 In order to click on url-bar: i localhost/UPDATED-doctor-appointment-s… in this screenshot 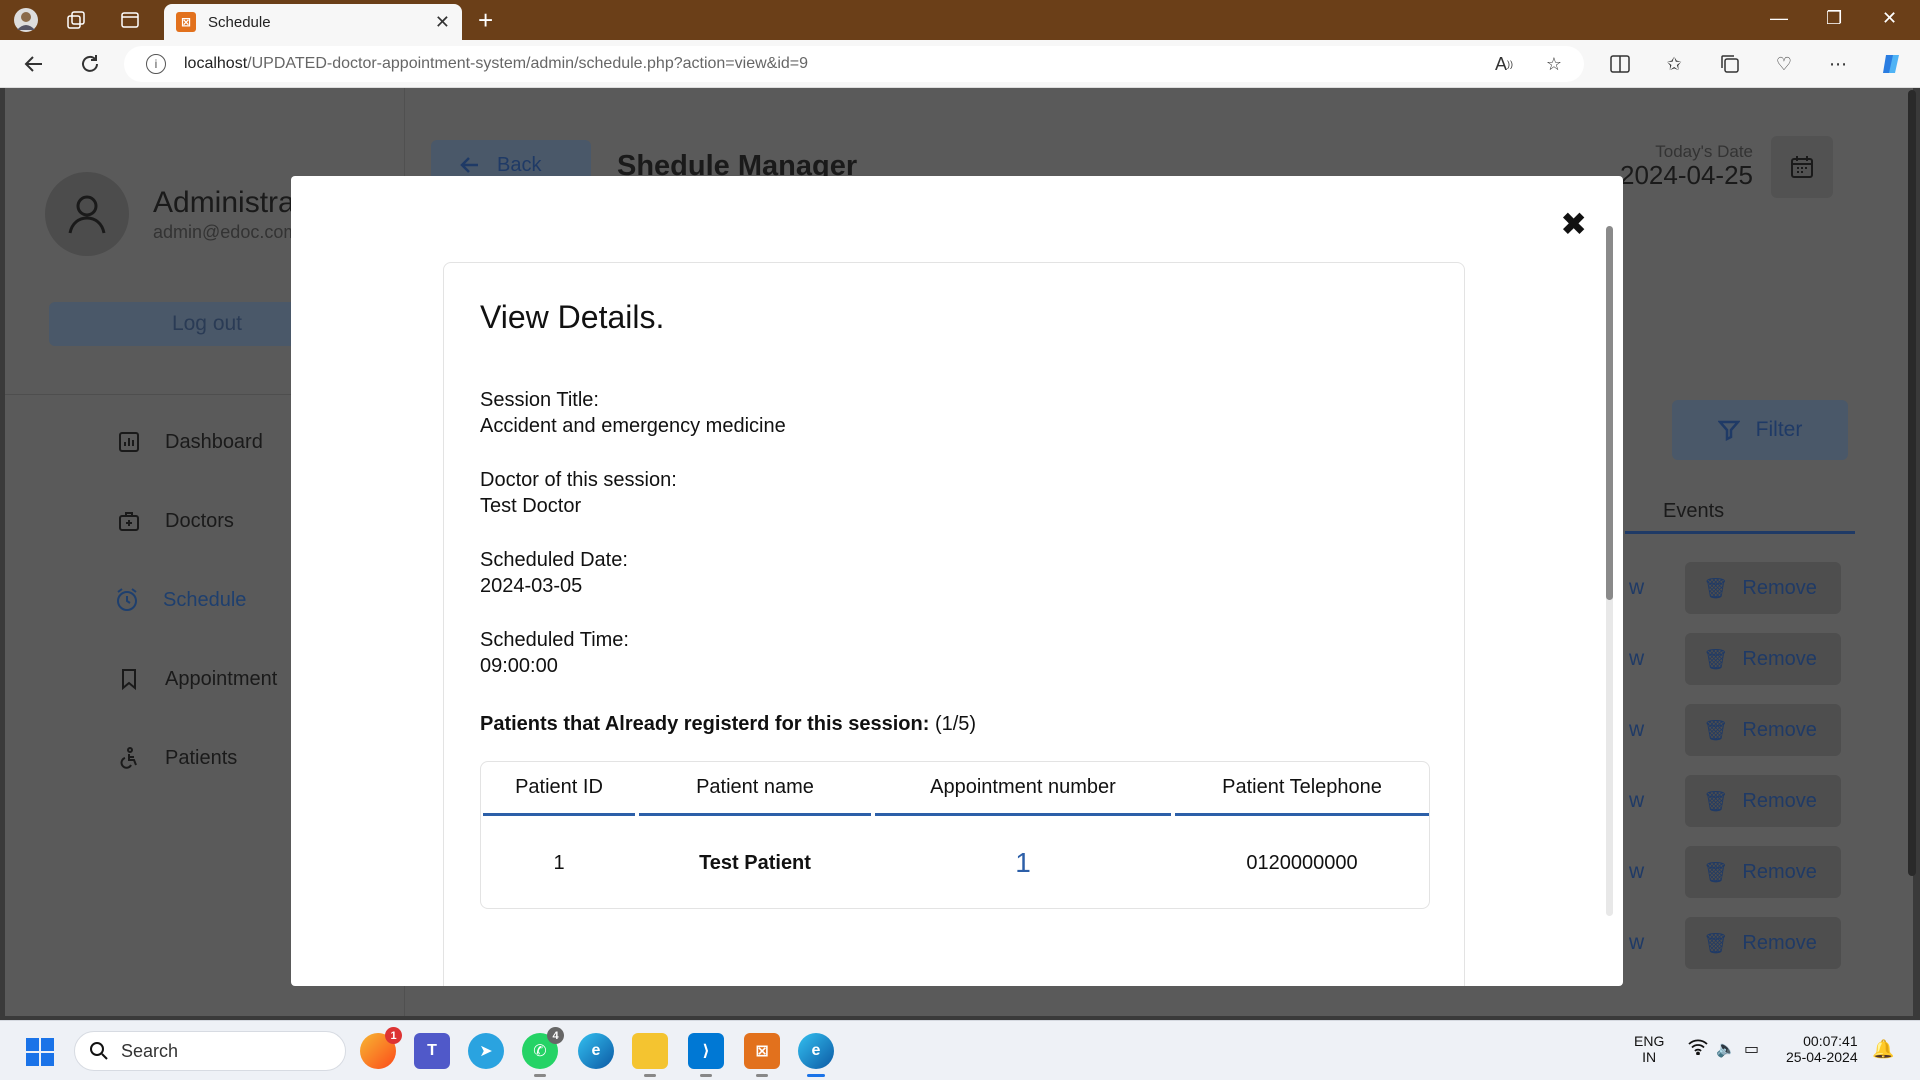, I will do `click(854, 64)`.